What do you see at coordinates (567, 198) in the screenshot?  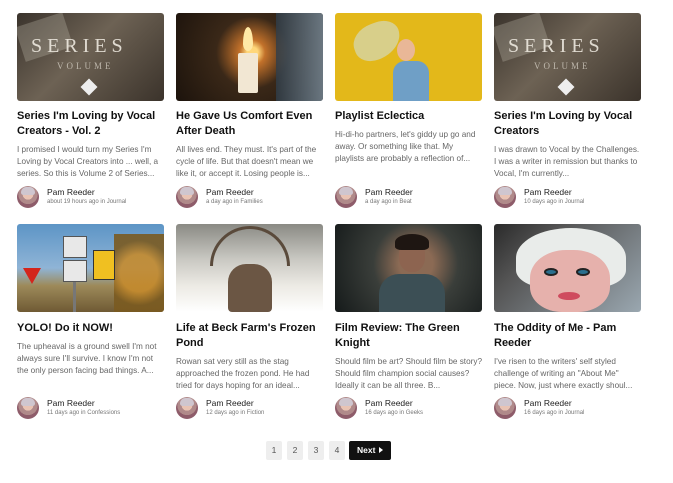 I see `post-author: Pam Reeder 10 days ago in Journal` at bounding box center [567, 198].